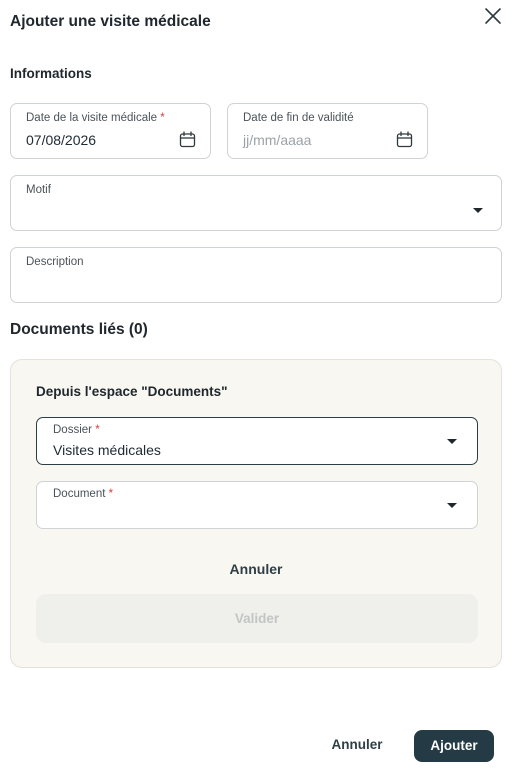 This screenshot has height=770, width=513. What do you see at coordinates (277, 140) in the screenshot?
I see `end-date-placeholder: jj/mm/aaaa` at bounding box center [277, 140].